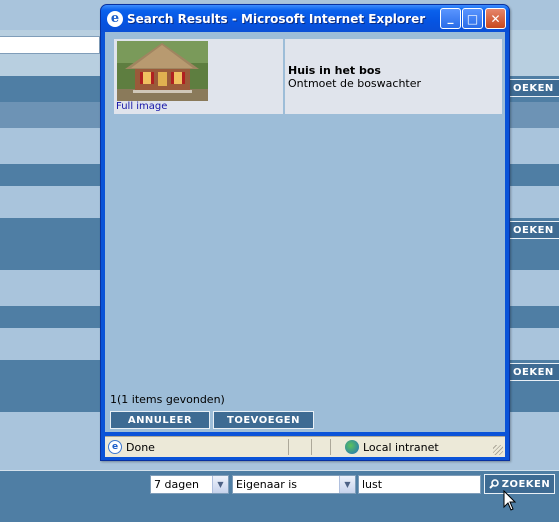  What do you see at coordinates (510, 500) in the screenshot?
I see `mouse-cursor-icon` at bounding box center [510, 500].